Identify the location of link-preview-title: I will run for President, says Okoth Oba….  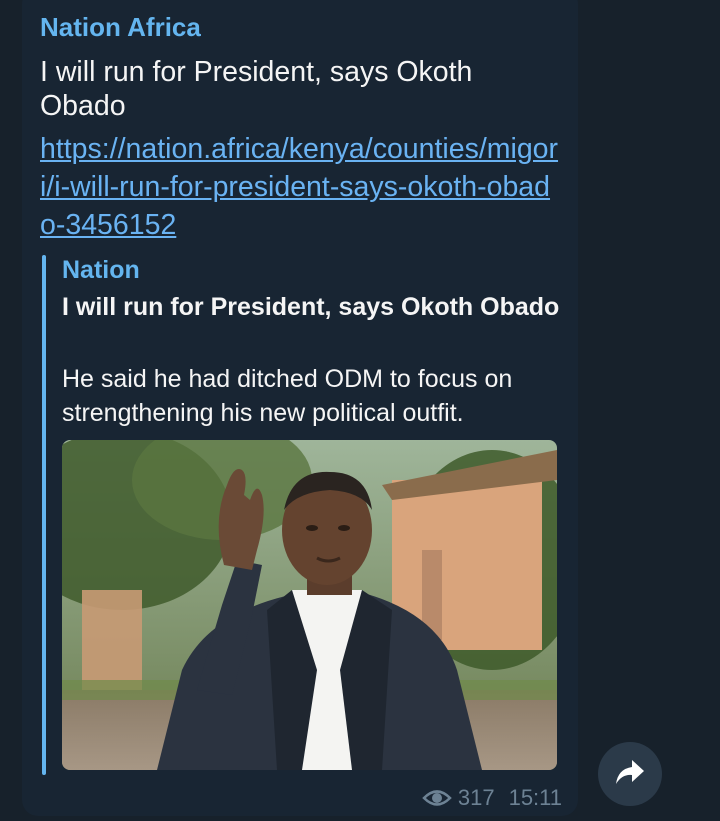
(311, 307).